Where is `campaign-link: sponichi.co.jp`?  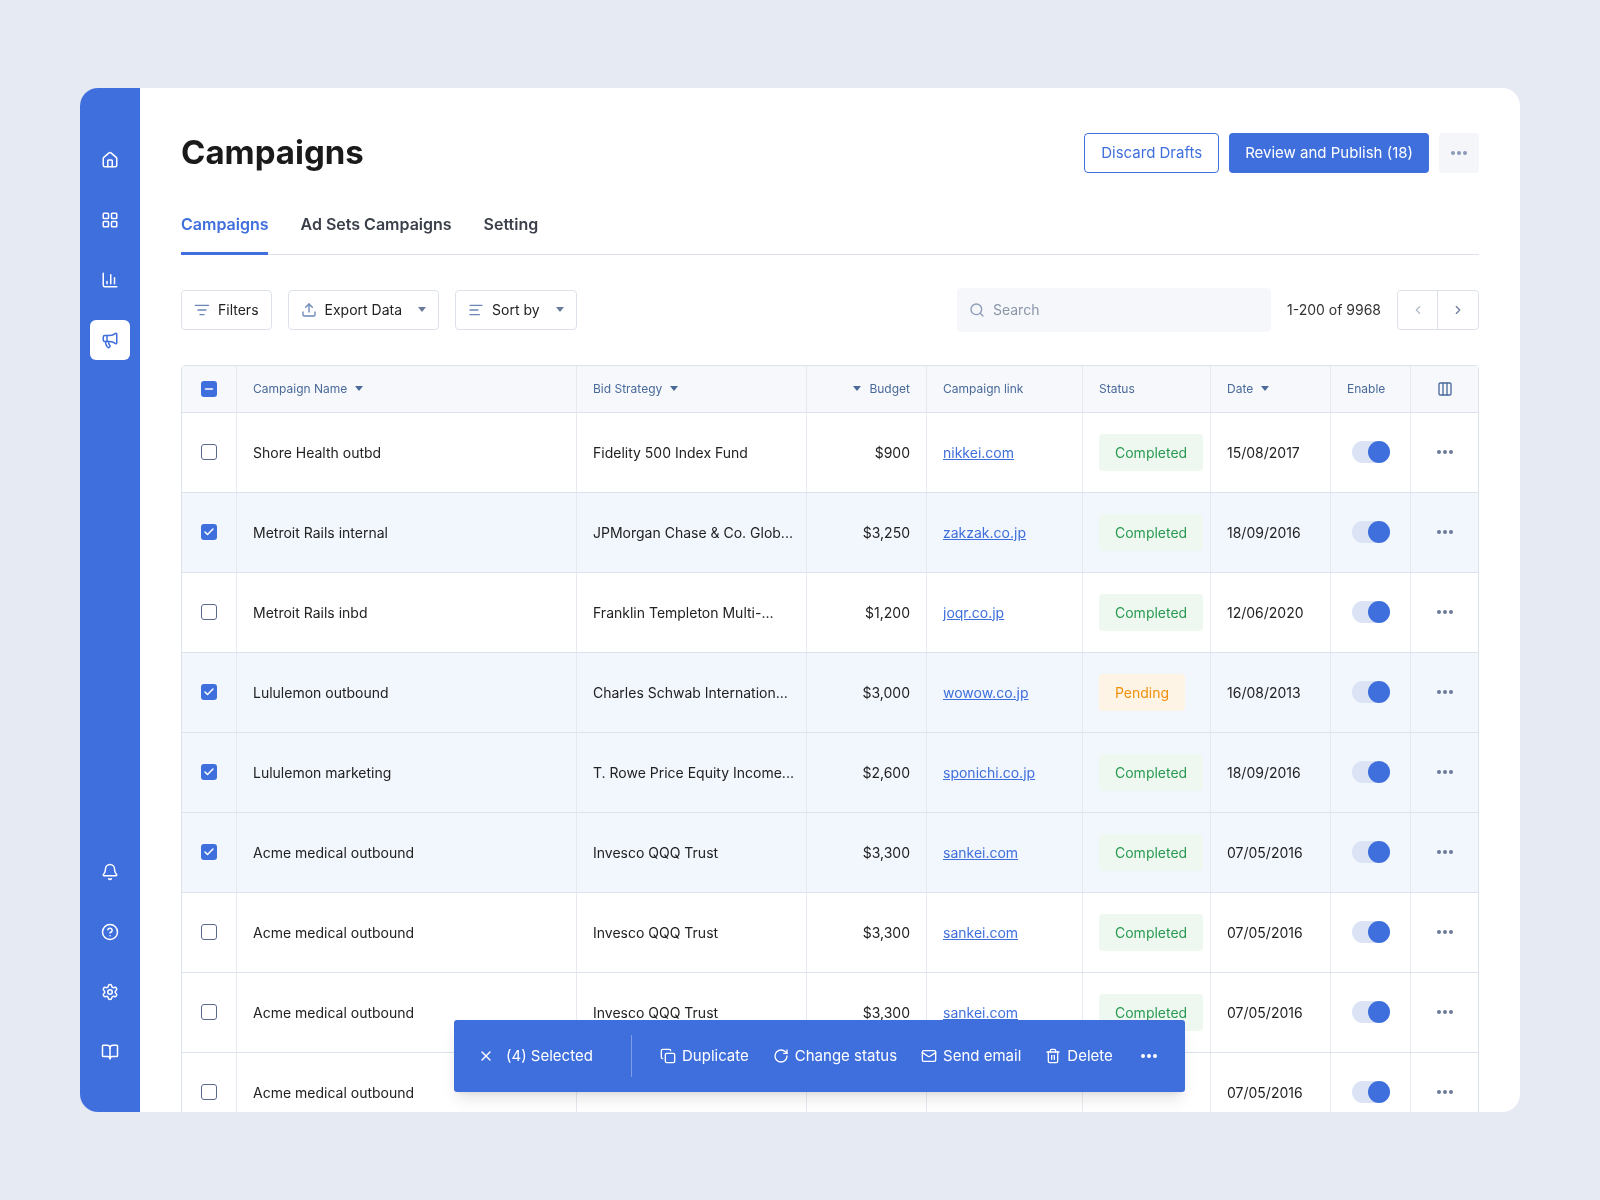 campaign-link: sponichi.co.jp is located at coordinates (989, 772).